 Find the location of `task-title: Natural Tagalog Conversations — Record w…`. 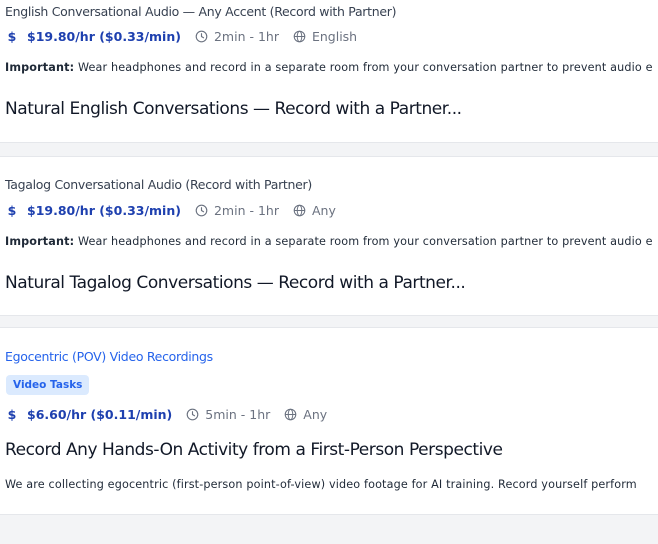

task-title: Natural Tagalog Conversations — Record w… is located at coordinates (235, 283).